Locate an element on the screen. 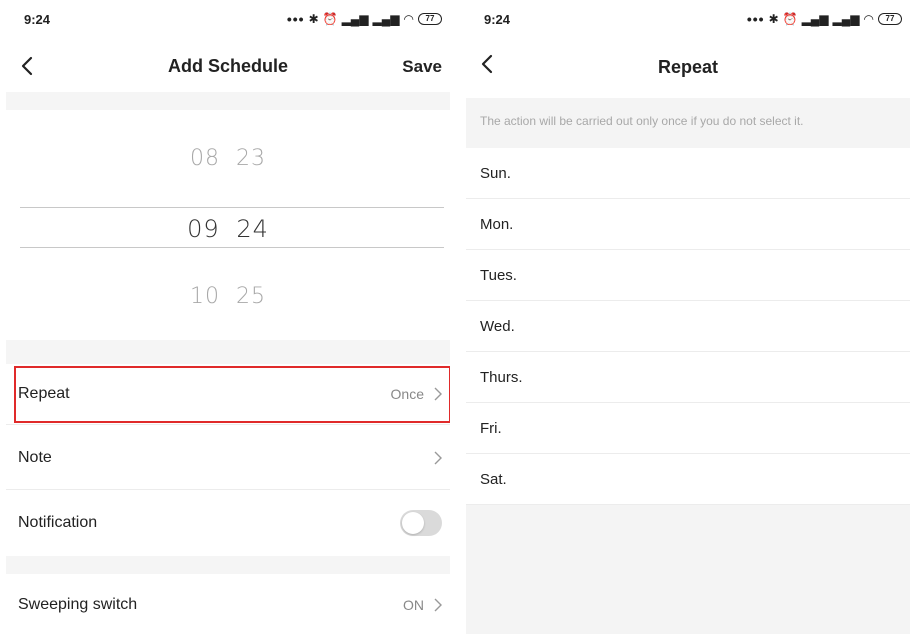 The height and width of the screenshot is (634, 910). picker-selection-line-bottom is located at coordinates (232, 247).